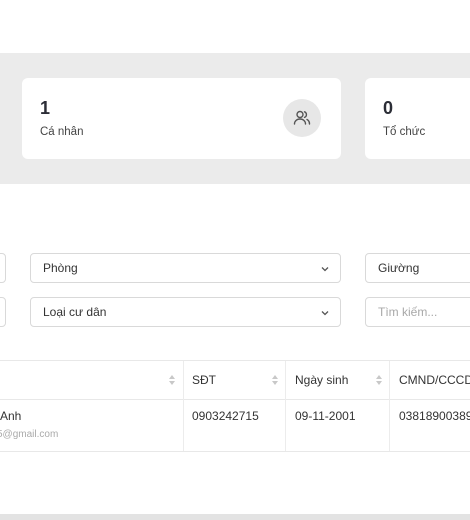 Image resolution: width=470 pixels, height=520 pixels. What do you see at coordinates (181, 118) in the screenshot?
I see `stat-card-individual: 1 Cá nhân` at bounding box center [181, 118].